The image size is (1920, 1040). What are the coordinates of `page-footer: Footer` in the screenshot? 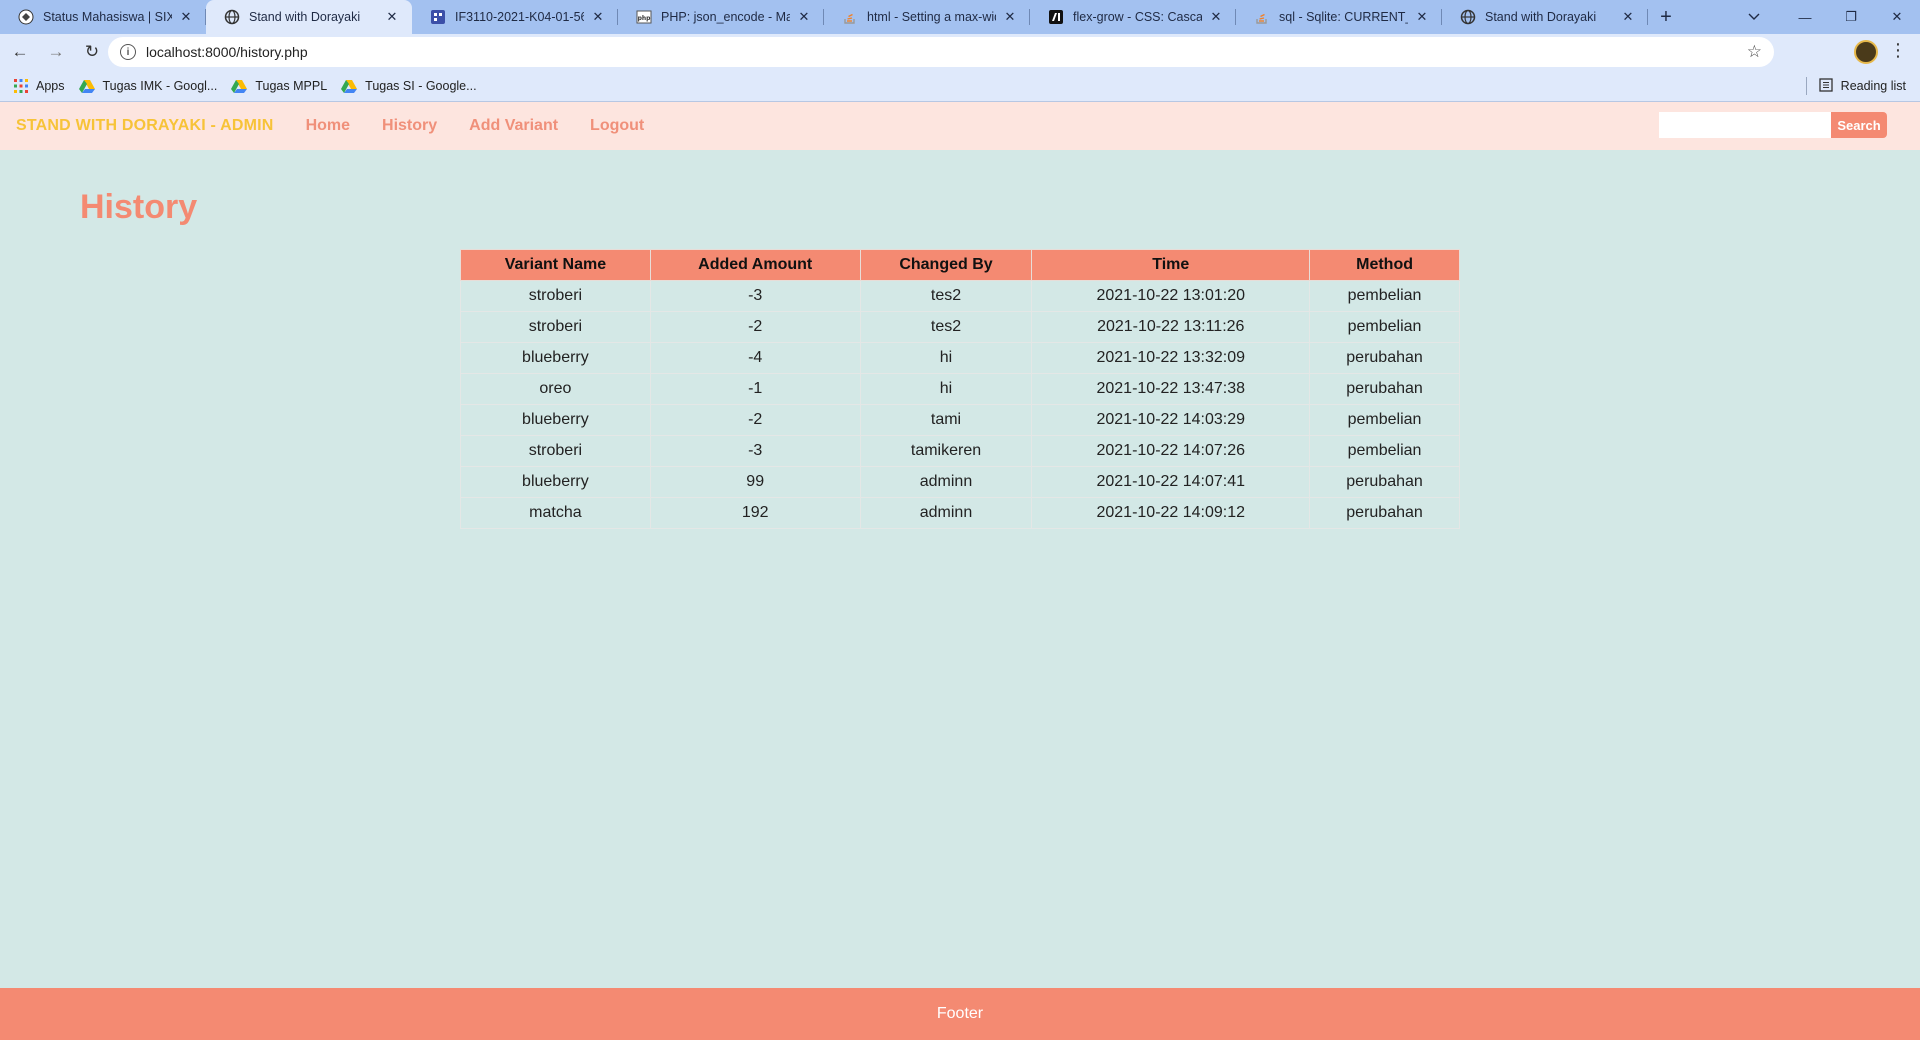 It's located at (960, 1014).